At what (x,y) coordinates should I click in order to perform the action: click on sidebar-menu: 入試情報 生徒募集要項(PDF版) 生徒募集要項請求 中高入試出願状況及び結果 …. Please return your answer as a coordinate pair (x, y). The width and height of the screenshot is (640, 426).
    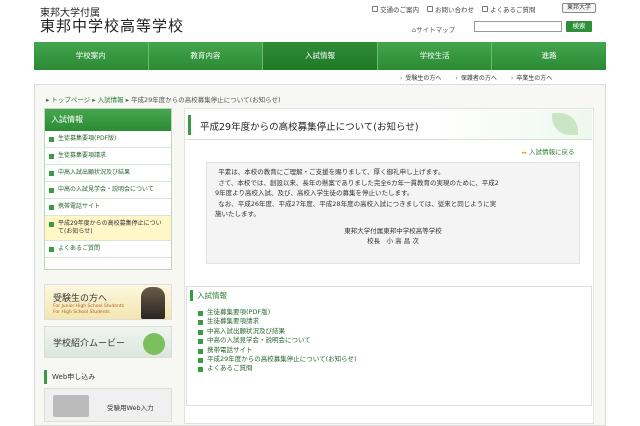
    Looking at the image, I should click on (108, 189).